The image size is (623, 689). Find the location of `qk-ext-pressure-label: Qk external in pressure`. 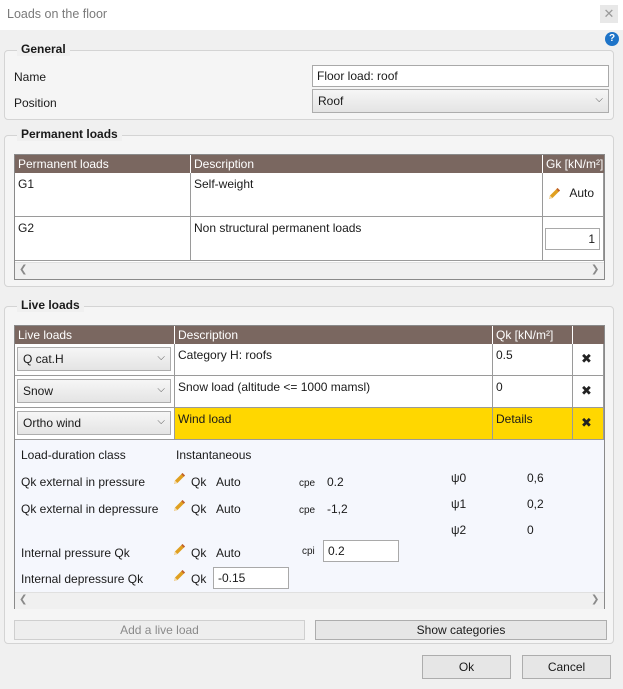

qk-ext-pressure-label: Qk external in pressure is located at coordinates (83, 482).